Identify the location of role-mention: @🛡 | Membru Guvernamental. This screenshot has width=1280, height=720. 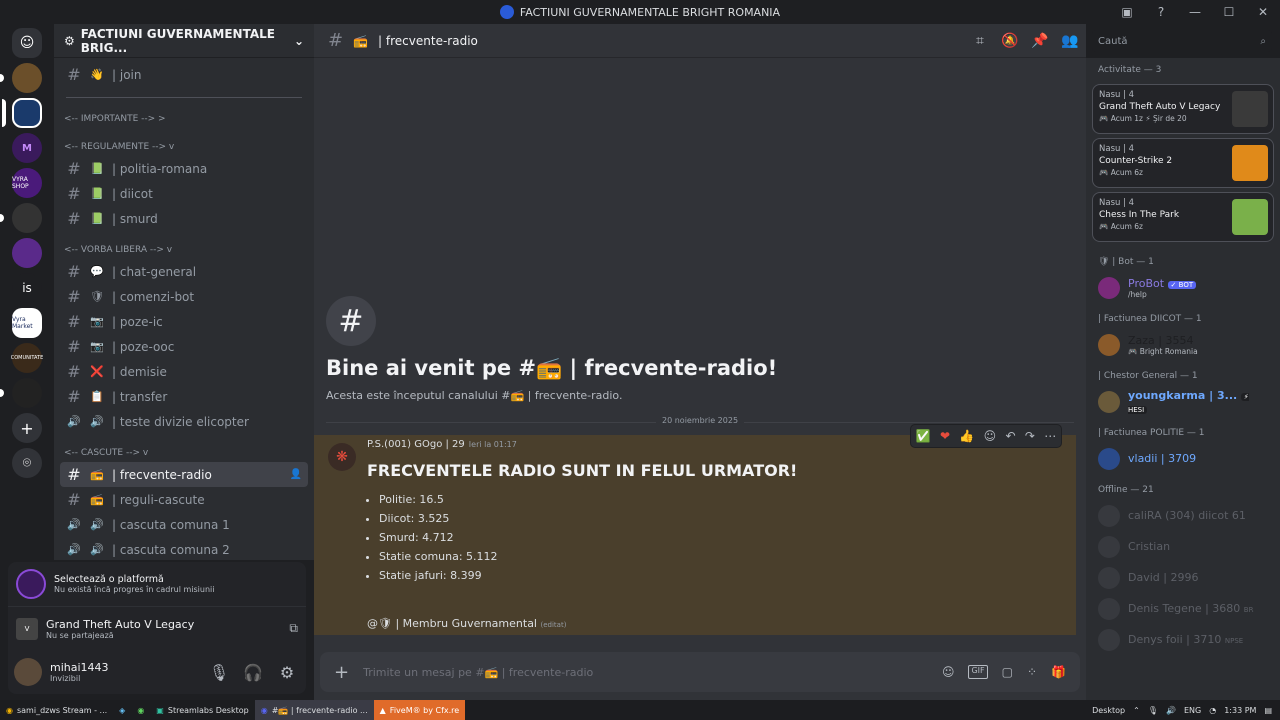
(452, 623).